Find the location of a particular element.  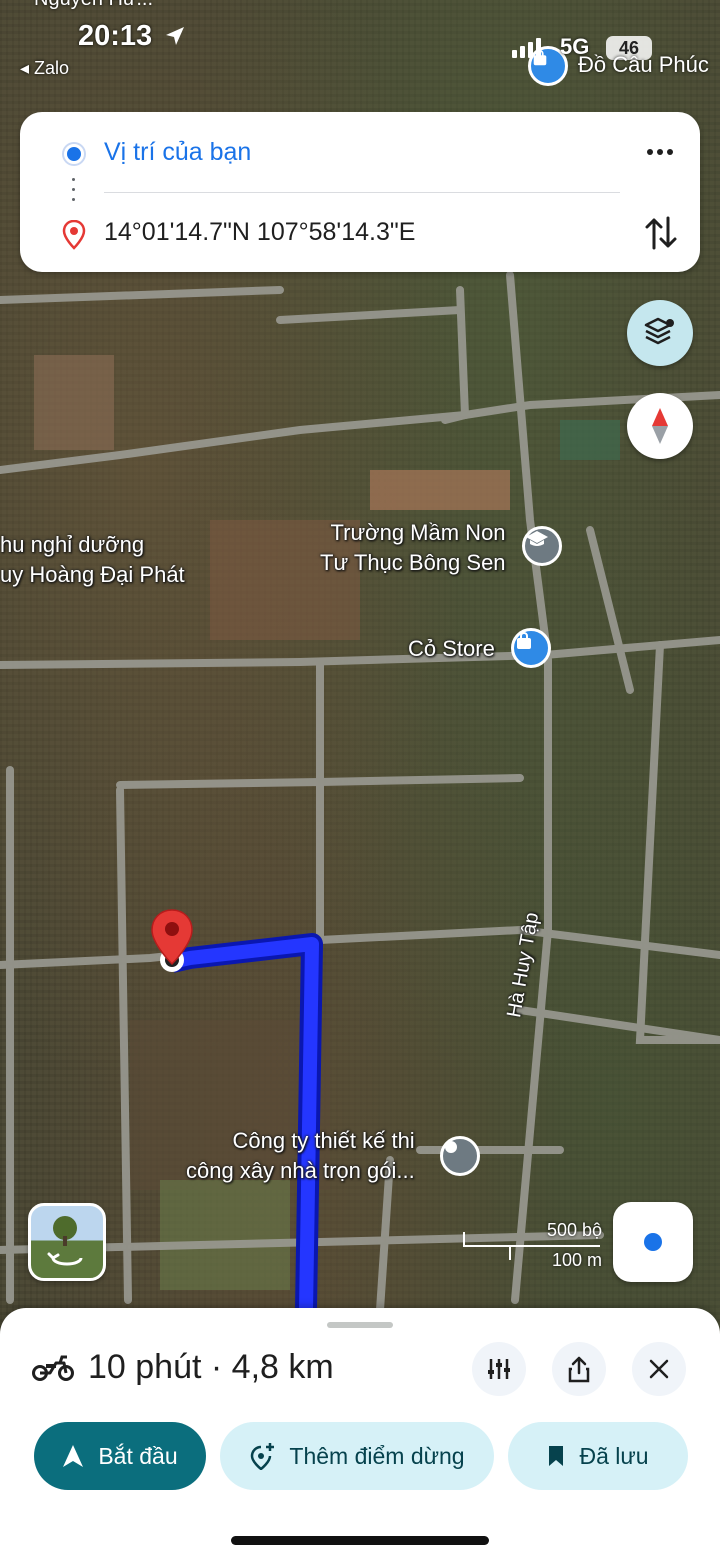

company-pin-icon is located at coordinates (460, 1156).